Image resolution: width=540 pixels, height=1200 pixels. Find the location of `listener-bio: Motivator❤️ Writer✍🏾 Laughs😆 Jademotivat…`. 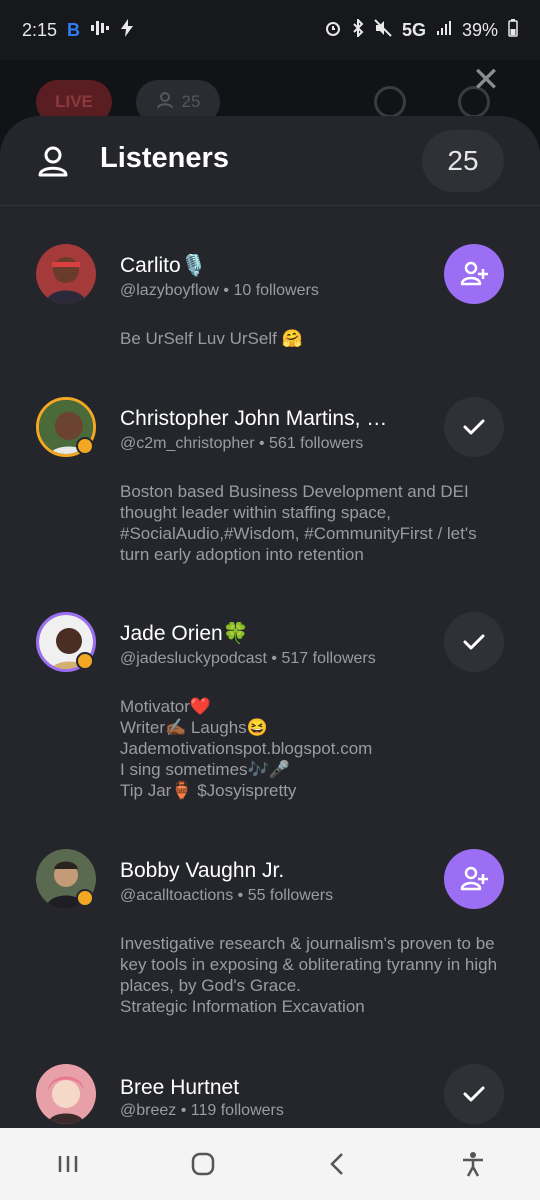

listener-bio: Motivator❤️ Writer✍🏾 Laughs😆 Jademotivat… is located at coordinates (246, 748).